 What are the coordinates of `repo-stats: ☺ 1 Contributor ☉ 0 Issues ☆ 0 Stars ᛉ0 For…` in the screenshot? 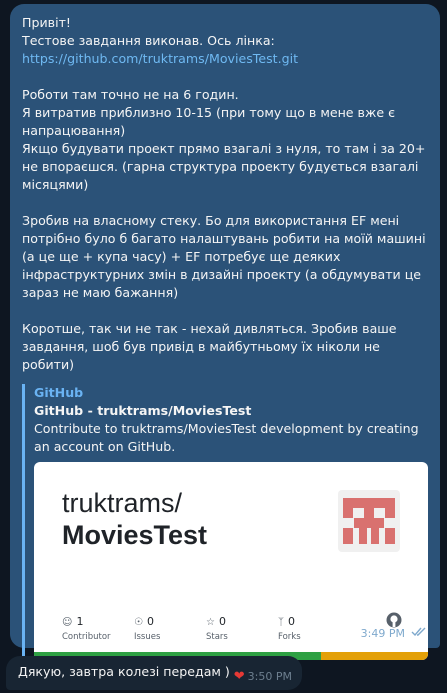 It's located at (206, 626).